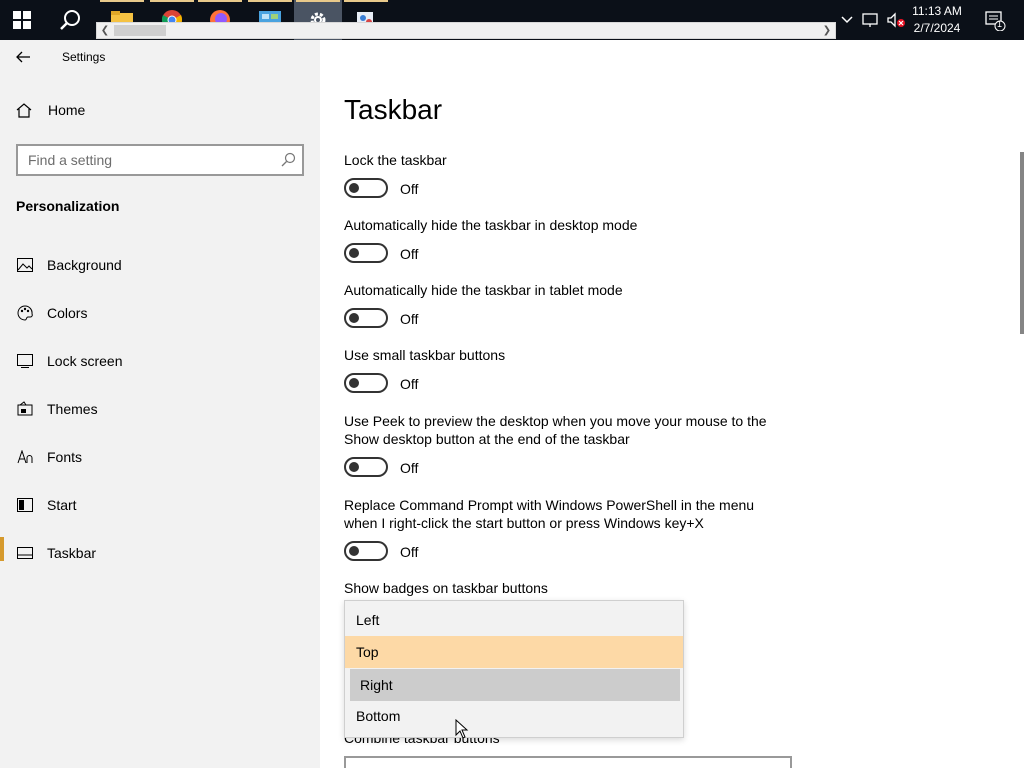 The width and height of the screenshot is (1024, 768). I want to click on sidebar-item-background: Background, so click(160, 265).